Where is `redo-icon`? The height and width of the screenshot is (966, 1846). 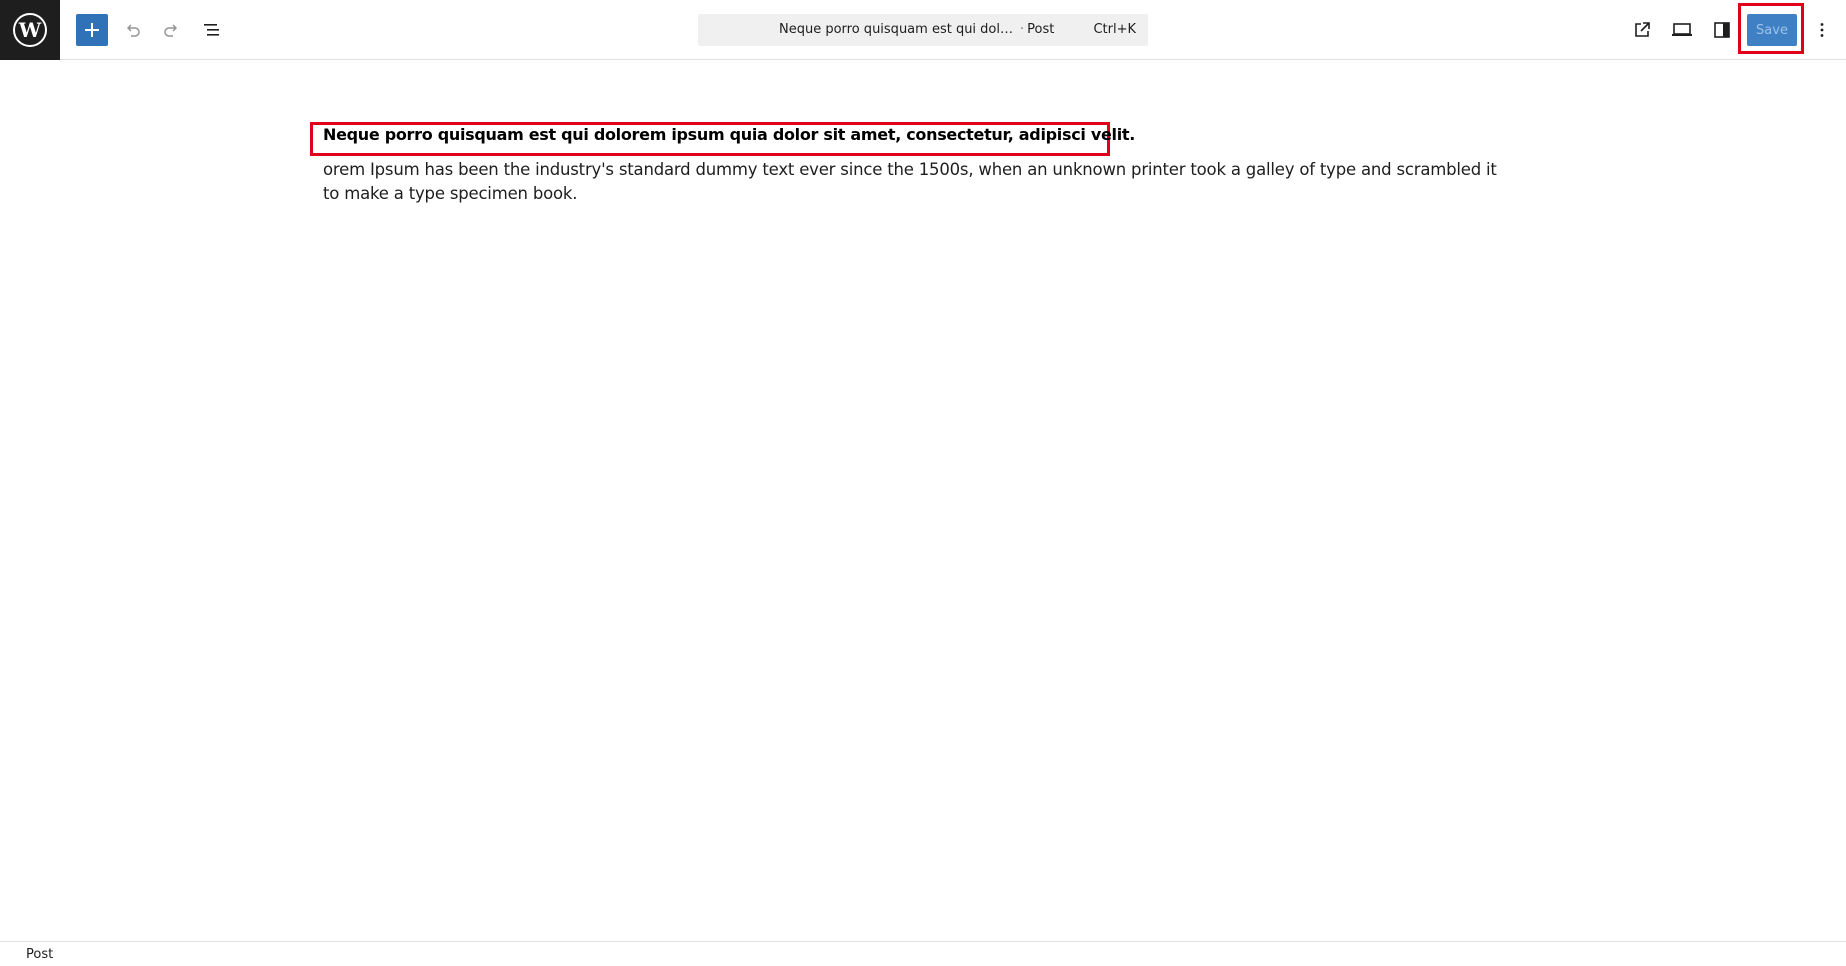 redo-icon is located at coordinates (171, 30).